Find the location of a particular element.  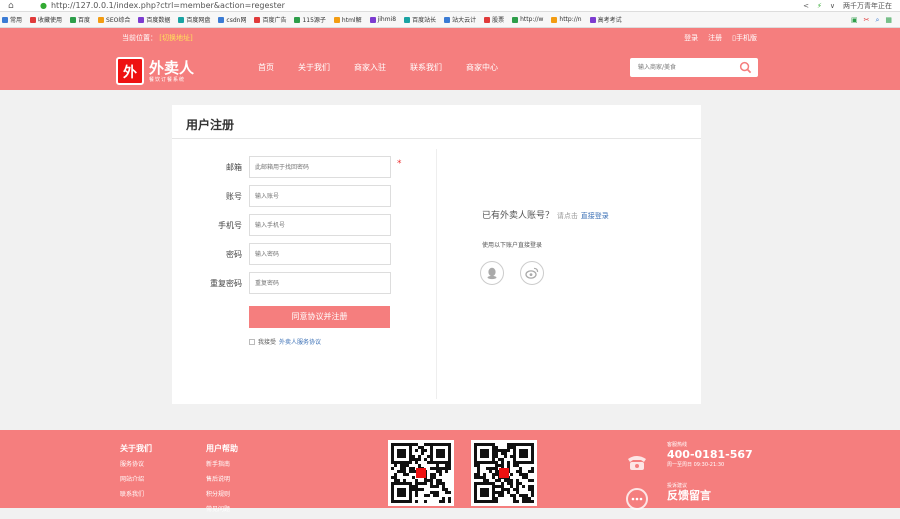

form-row-phone: 手机号 is located at coordinates (304, 225).